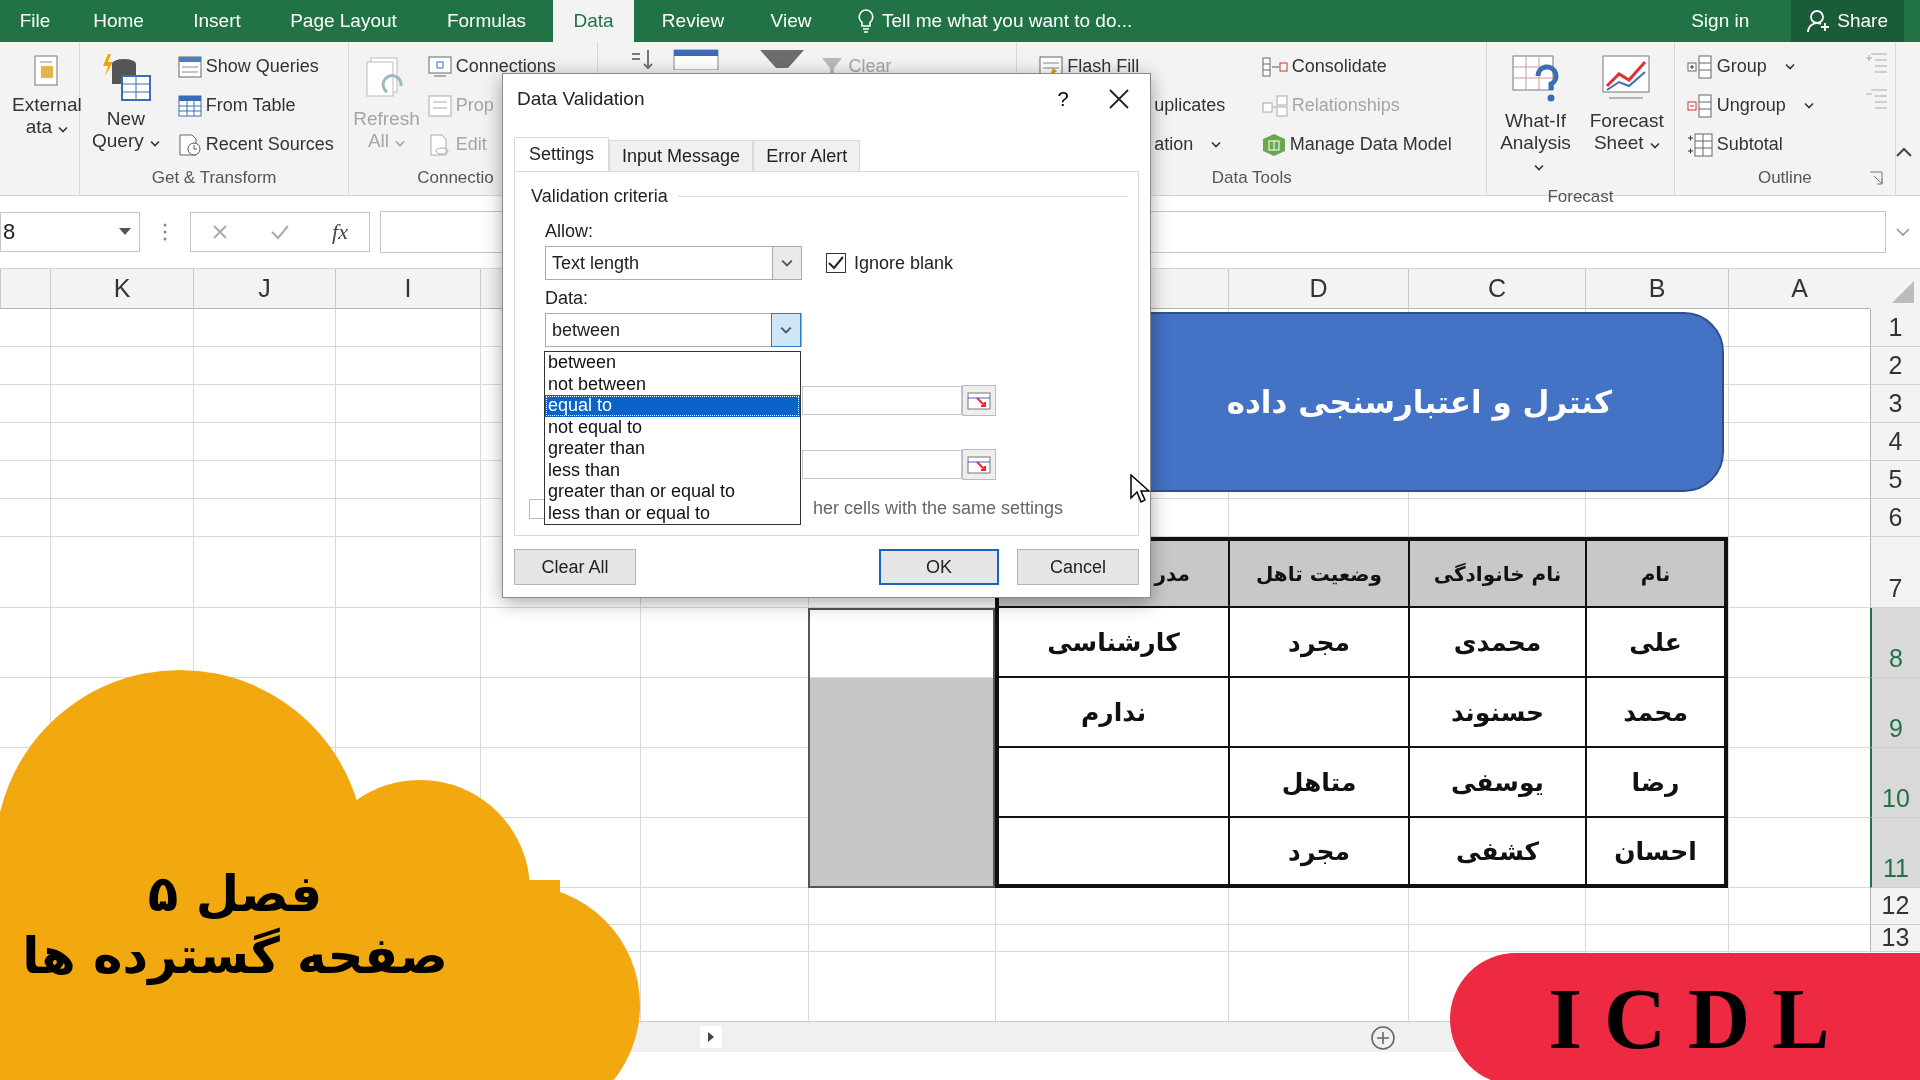 The image size is (1920, 1080). Describe the element at coordinates (1750, 144) in the screenshot. I see `ribbon-button: Subtotal` at that location.